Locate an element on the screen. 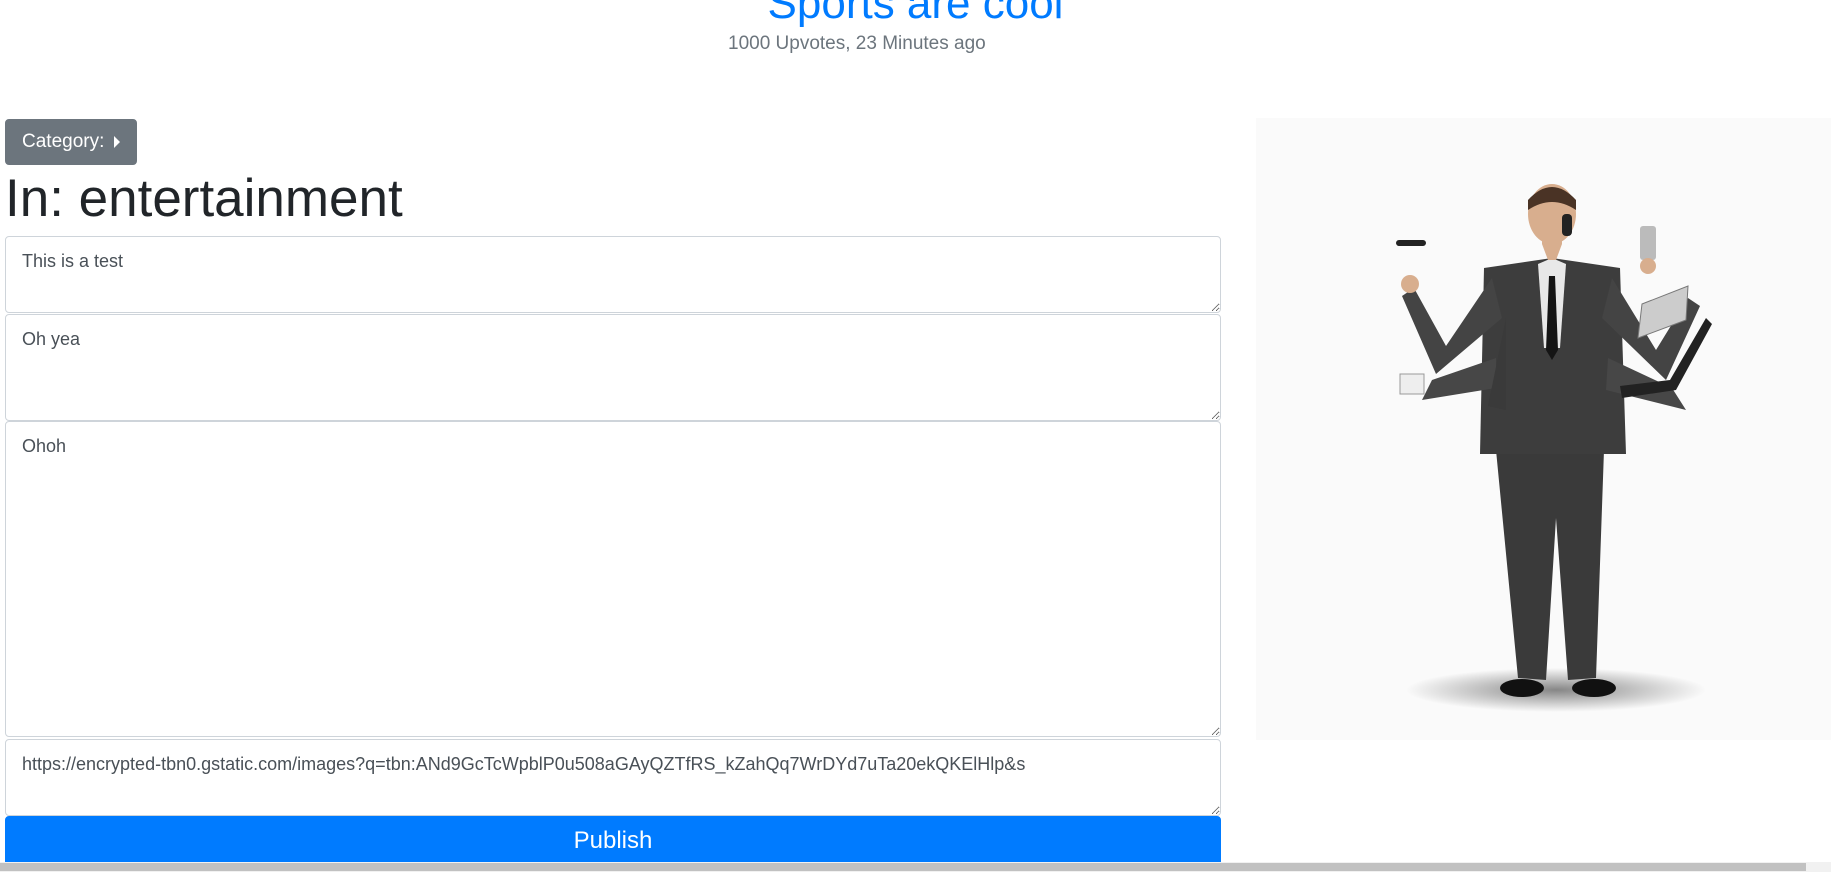 Image resolution: width=1831 pixels, height=872 pixels. category-heading: In: entertainment is located at coordinates (204, 198).